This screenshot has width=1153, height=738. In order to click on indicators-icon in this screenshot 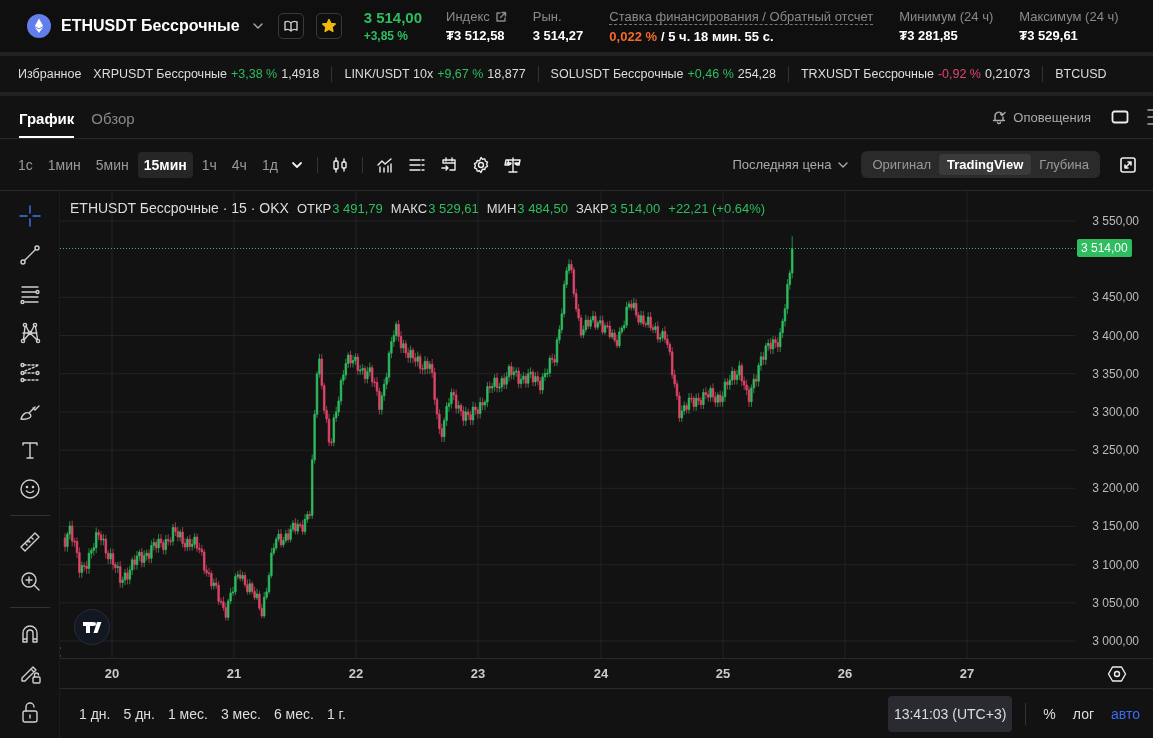, I will do `click(384, 164)`.